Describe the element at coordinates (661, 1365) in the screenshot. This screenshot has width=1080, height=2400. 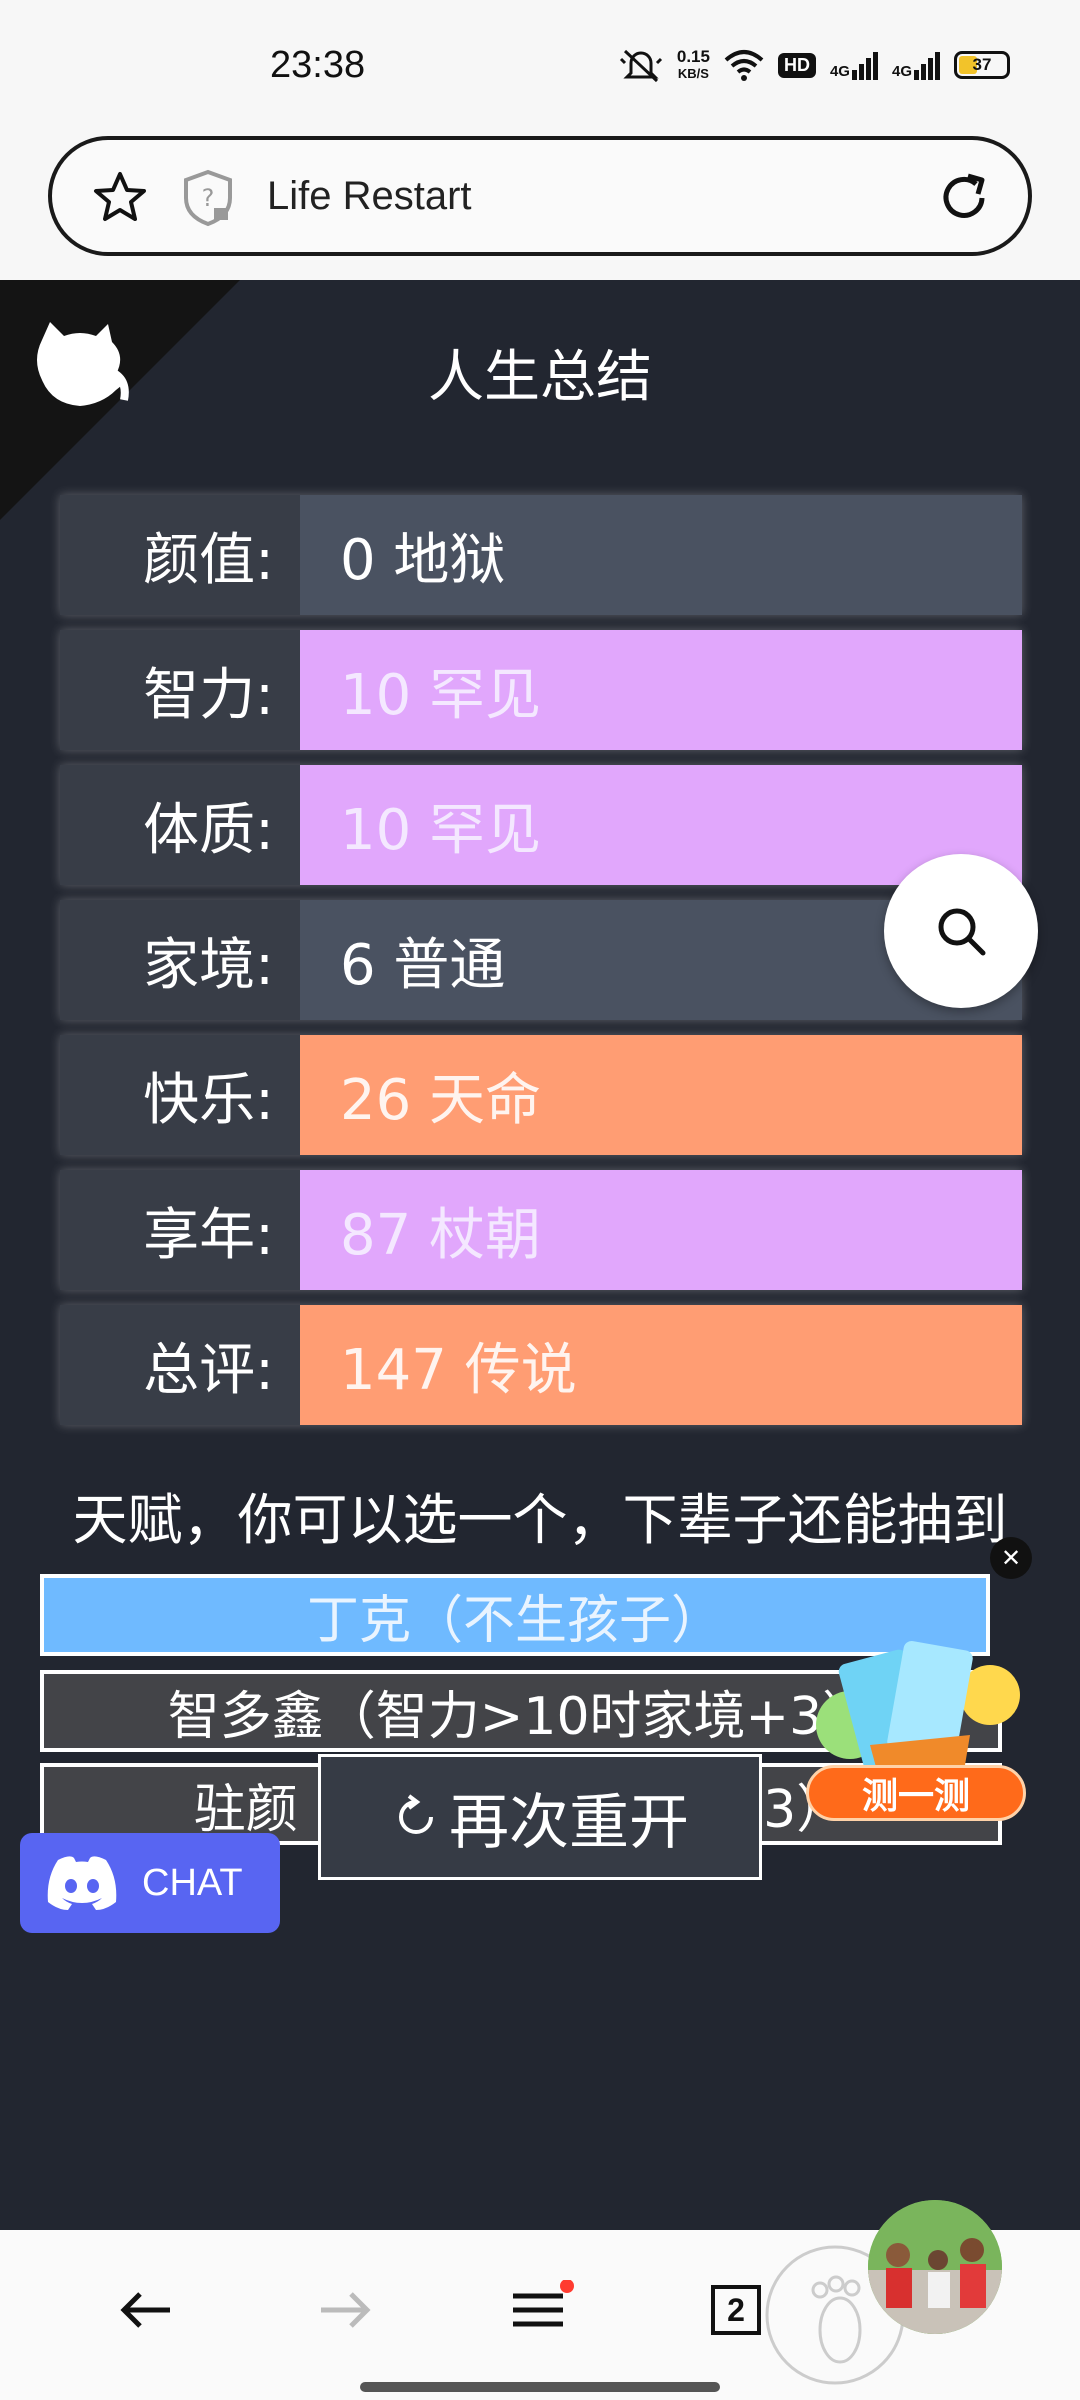
I see `property-value: 147 传说` at that location.